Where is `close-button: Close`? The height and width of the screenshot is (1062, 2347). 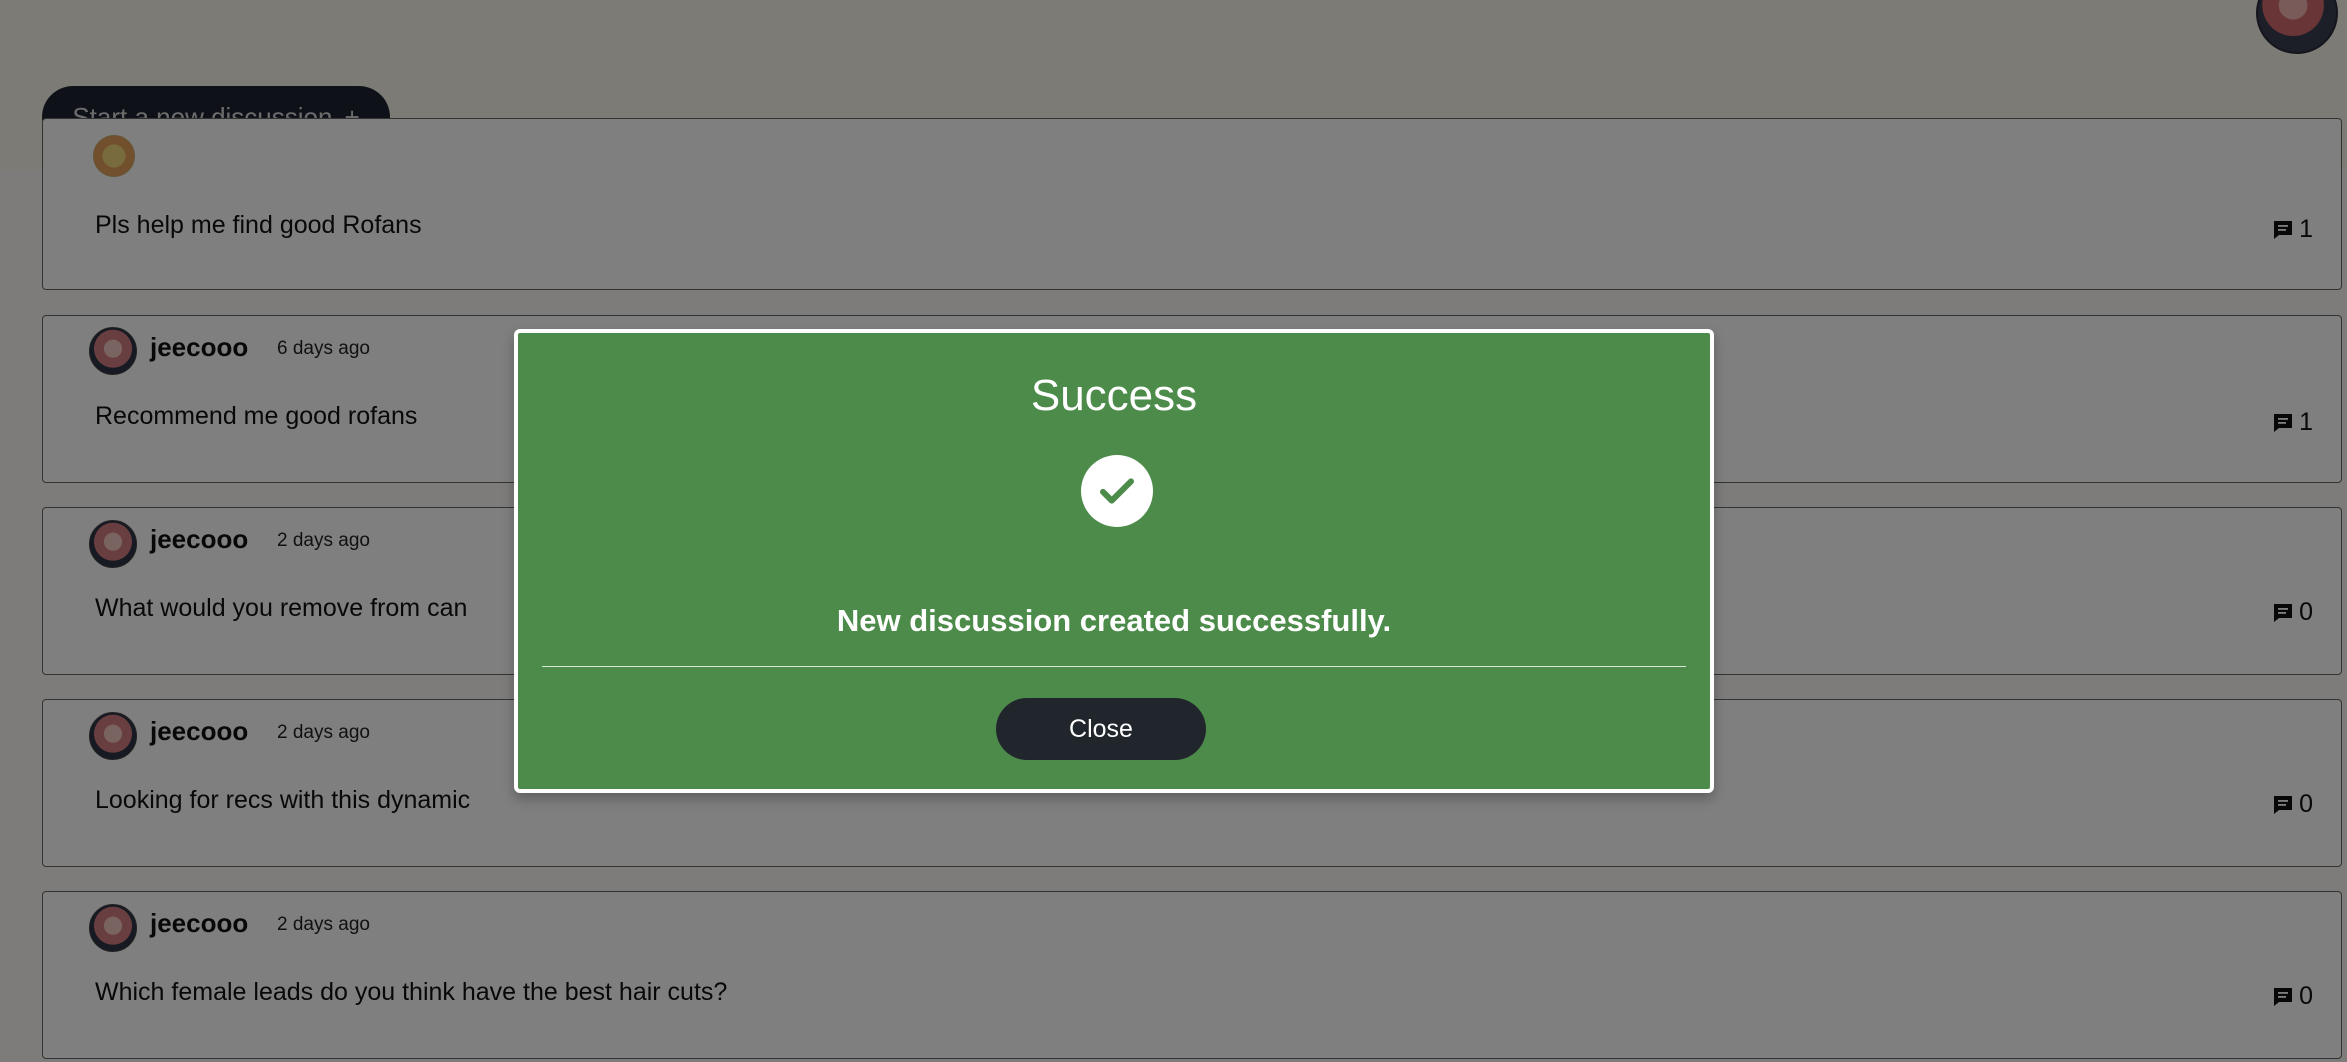 close-button: Close is located at coordinates (1101, 729).